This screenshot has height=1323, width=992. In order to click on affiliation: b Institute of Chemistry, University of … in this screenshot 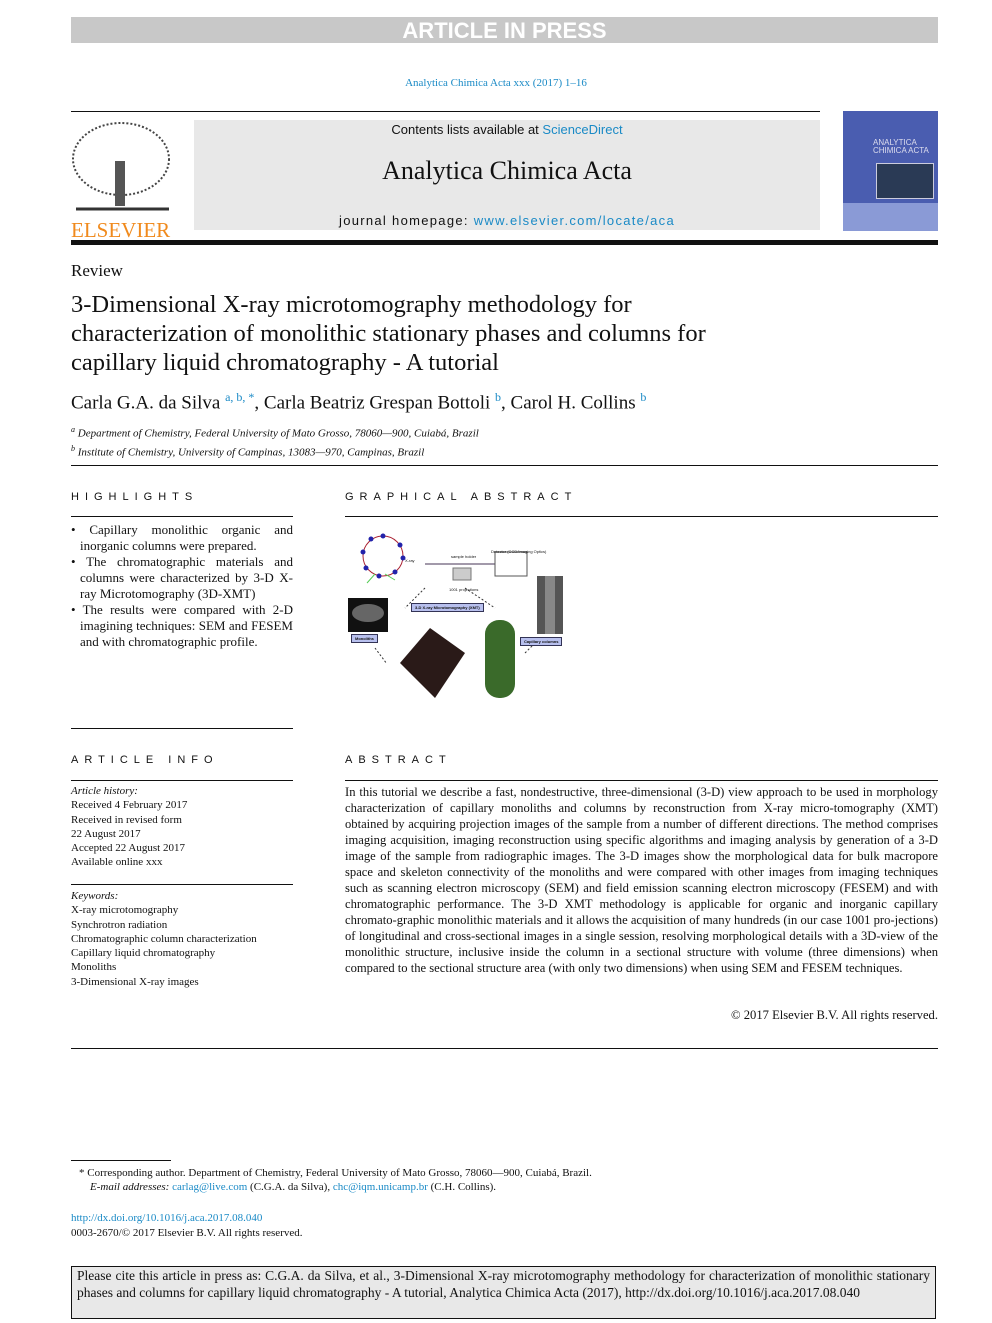, I will do `click(275, 451)`.